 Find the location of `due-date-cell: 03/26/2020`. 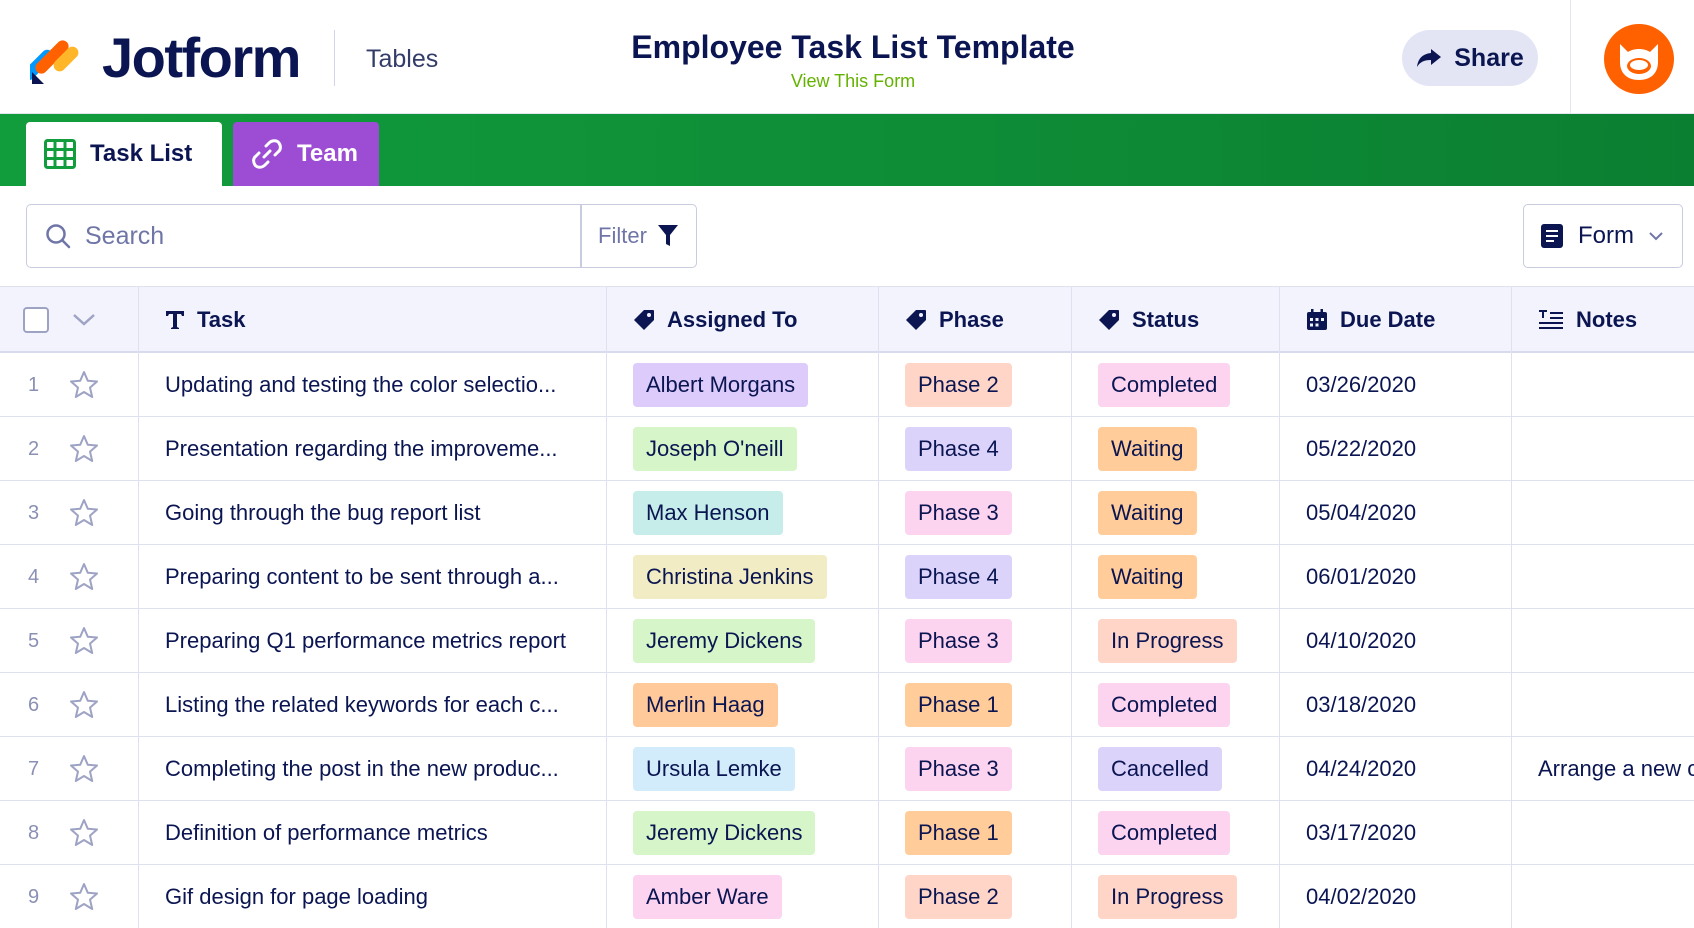

due-date-cell: 03/26/2020 is located at coordinates (1396, 385).